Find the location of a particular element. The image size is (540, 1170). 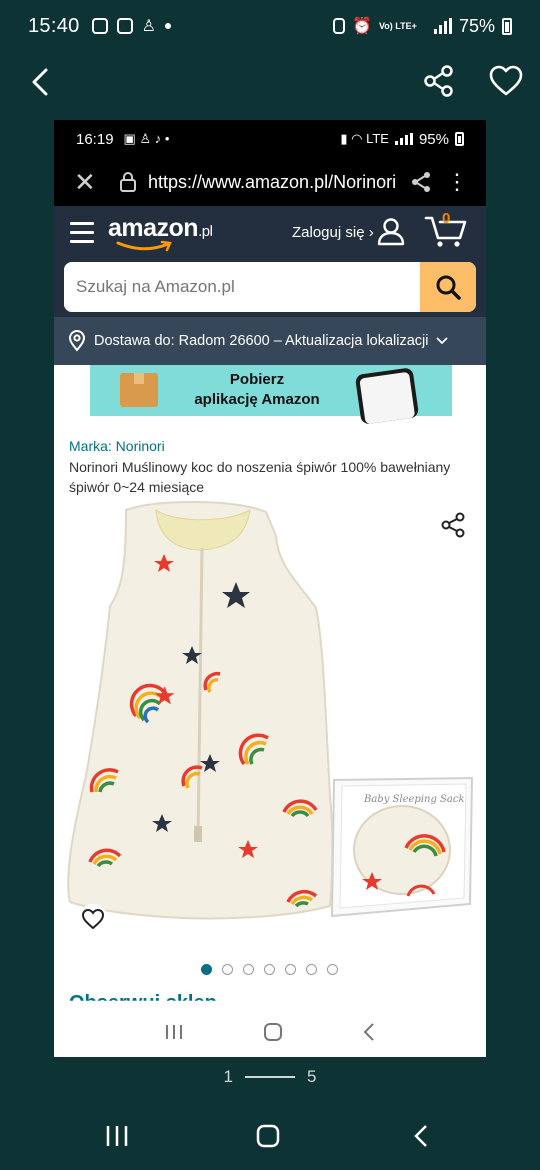

page-current: 1 is located at coordinates (228, 1076).